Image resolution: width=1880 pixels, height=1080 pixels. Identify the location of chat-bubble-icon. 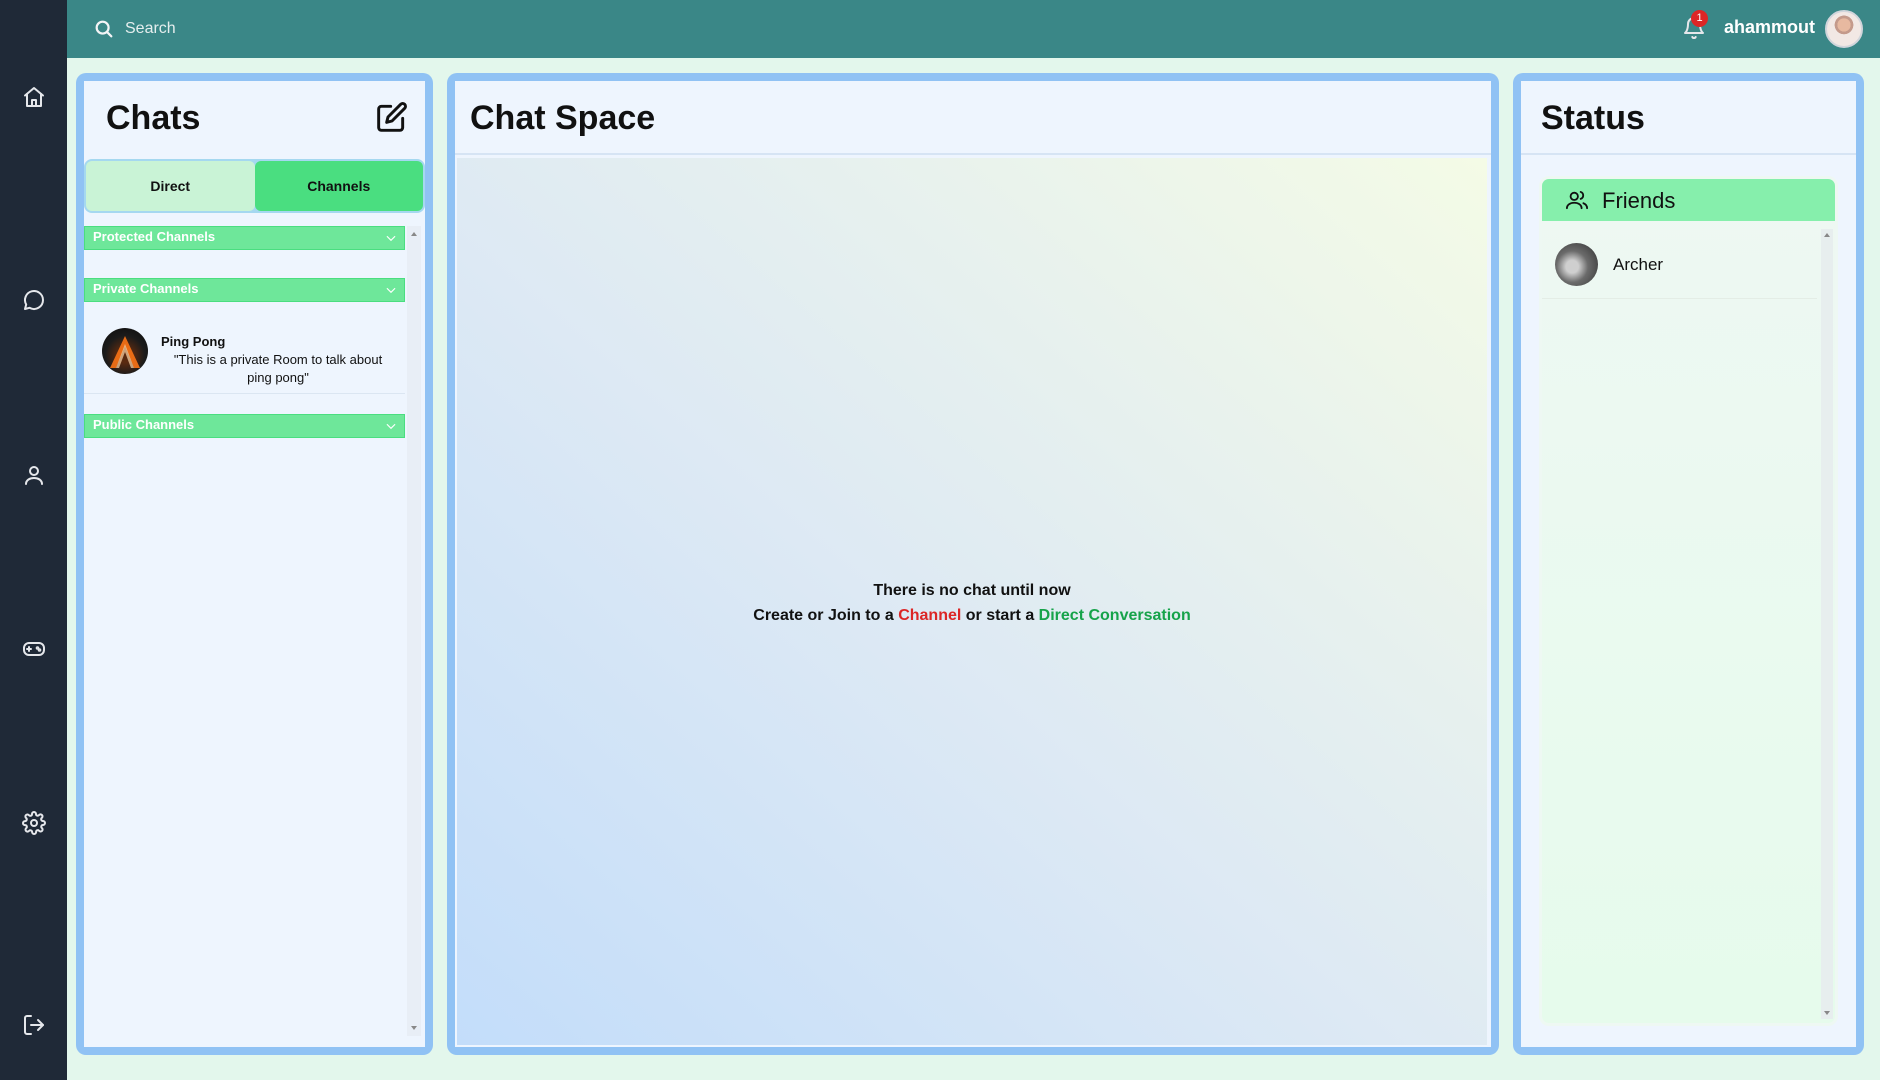
(34, 300).